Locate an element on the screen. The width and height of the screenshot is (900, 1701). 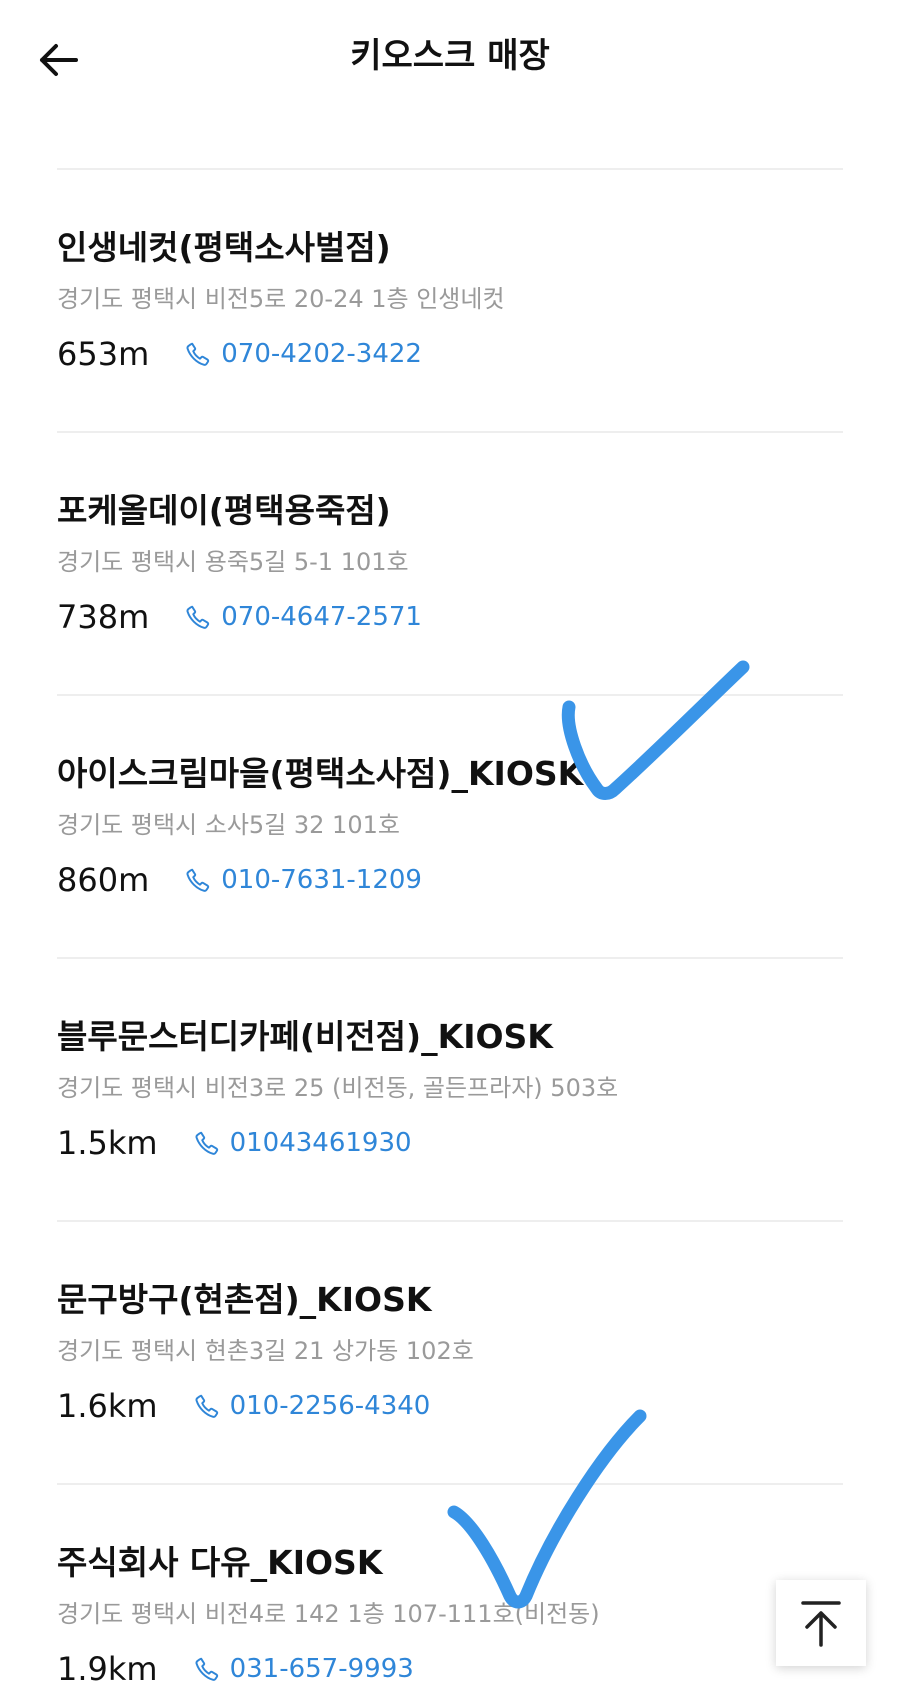
store-meta: 860m 010-7631-1209 is located at coordinates (239, 880).